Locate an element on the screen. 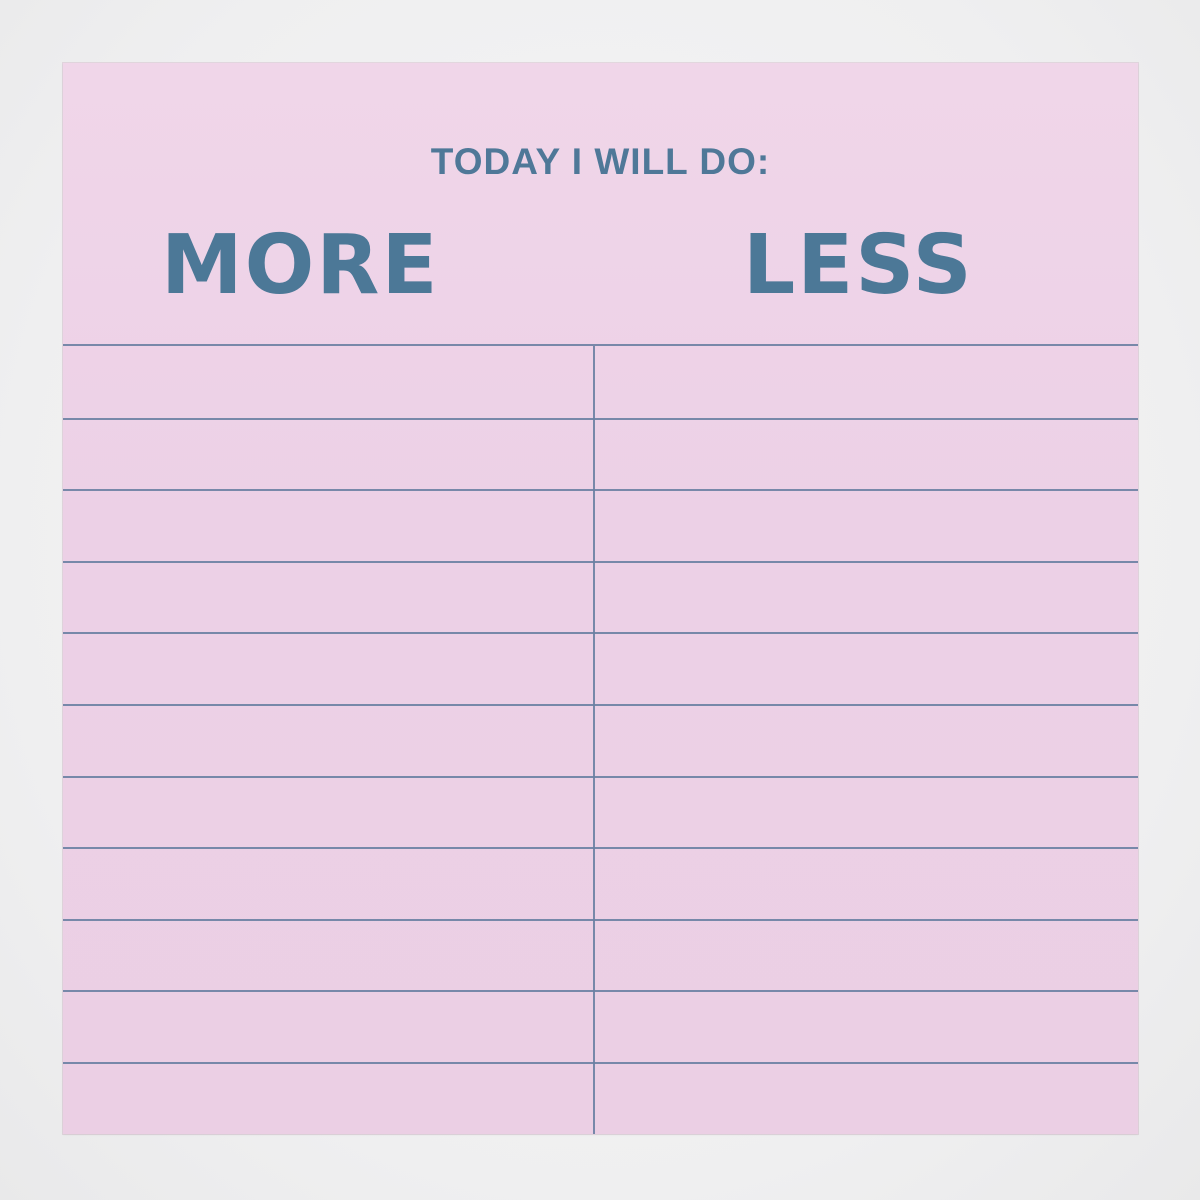 The width and height of the screenshot is (1200, 1200). notepad-header: TODAY I WILL DO: is located at coordinates (600, 161).